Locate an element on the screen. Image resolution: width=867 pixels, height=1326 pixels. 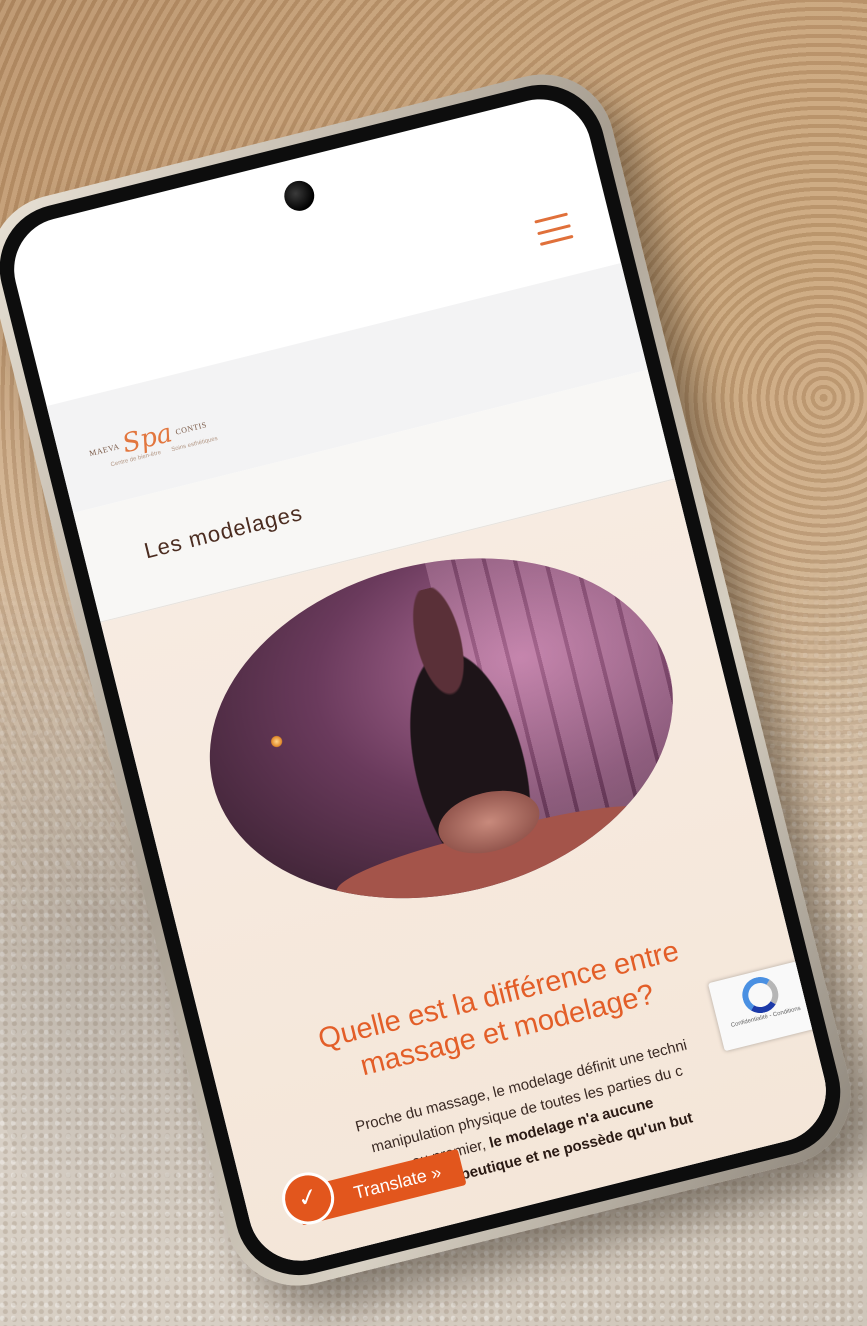
logo-left-text: MAEVA is located at coordinates (104, 449).